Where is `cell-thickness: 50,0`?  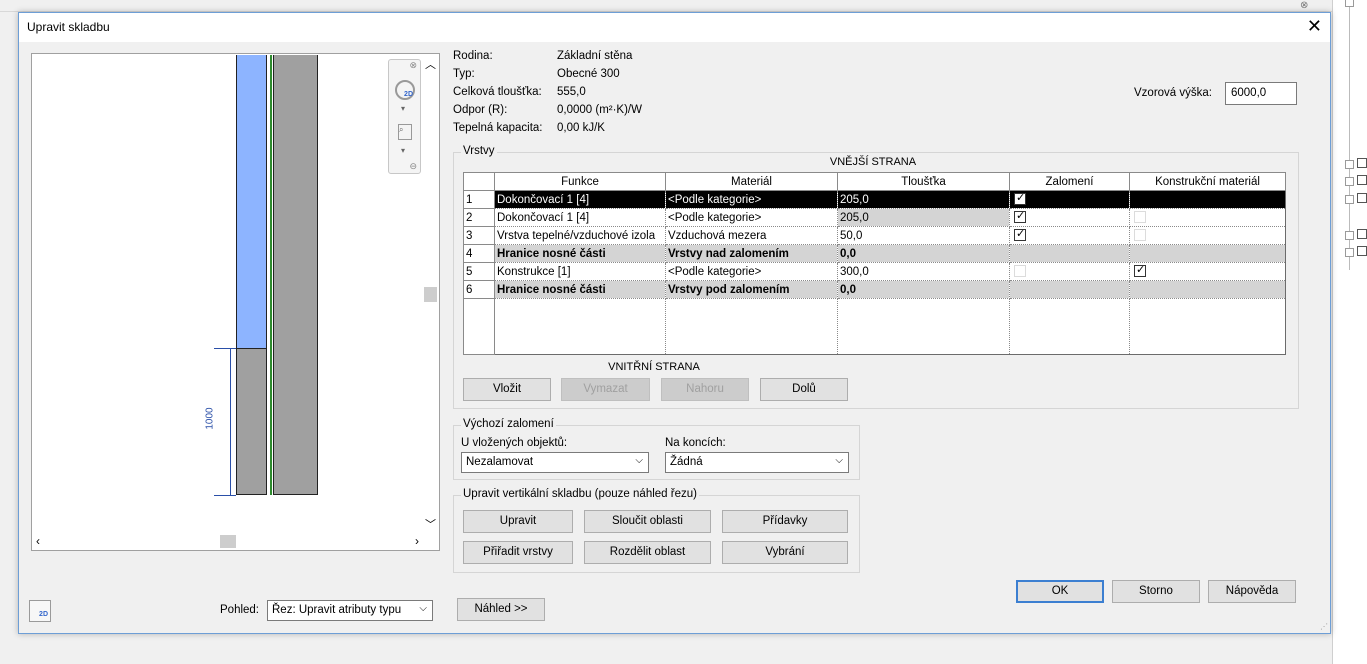 cell-thickness: 50,0 is located at coordinates (923, 235).